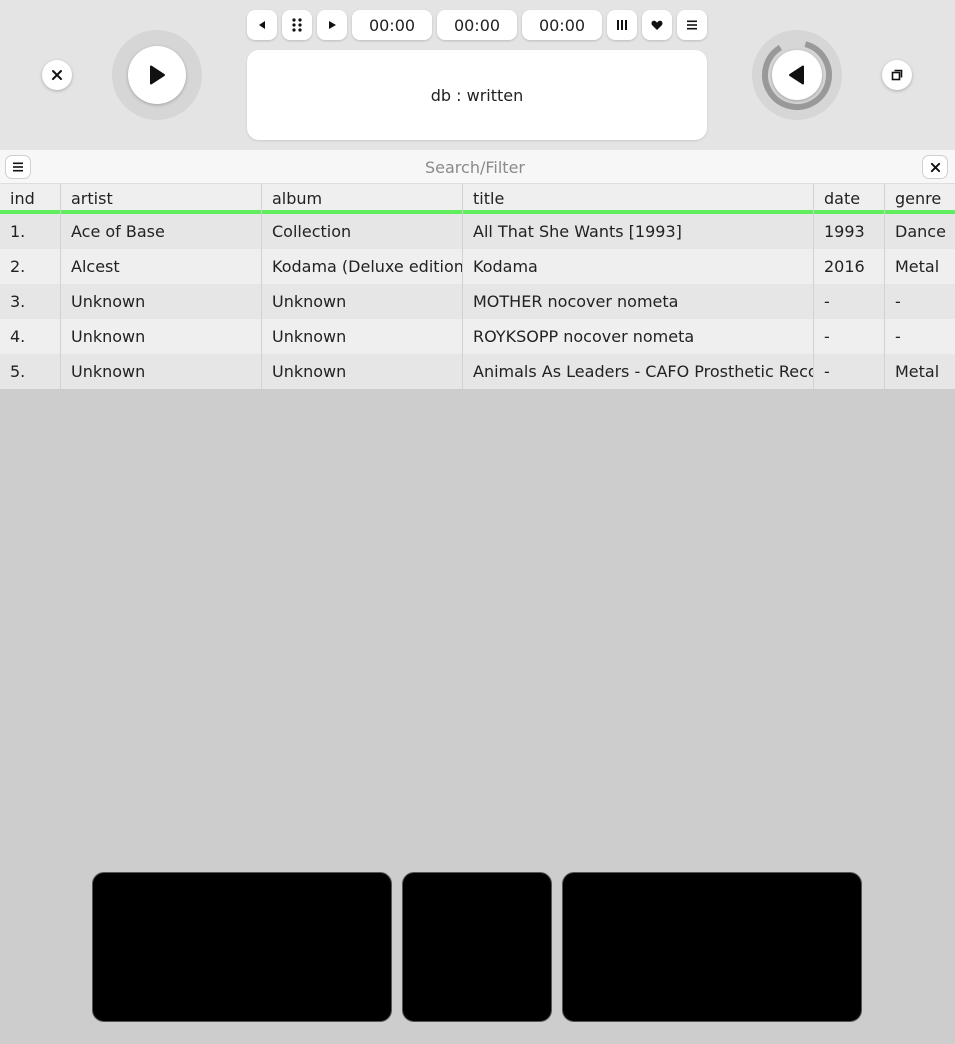  Describe the element at coordinates (920, 199) in the screenshot. I see `column-header-genre: genre` at that location.